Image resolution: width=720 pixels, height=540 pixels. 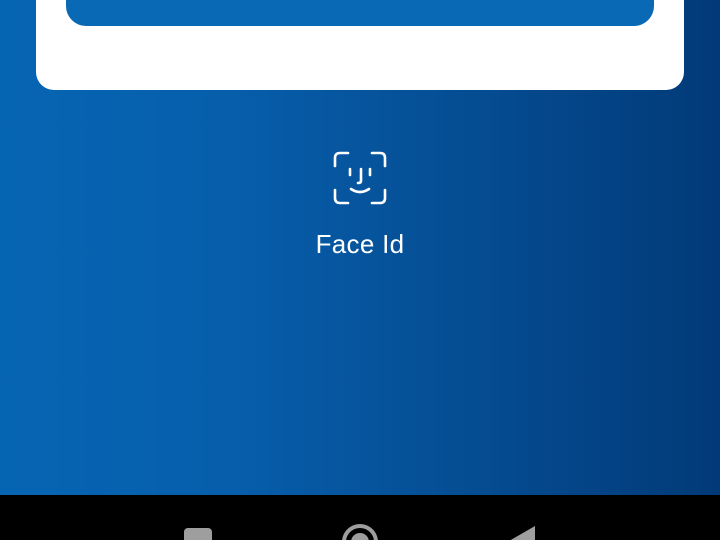 I want to click on face-id-icon, so click(x=360, y=178).